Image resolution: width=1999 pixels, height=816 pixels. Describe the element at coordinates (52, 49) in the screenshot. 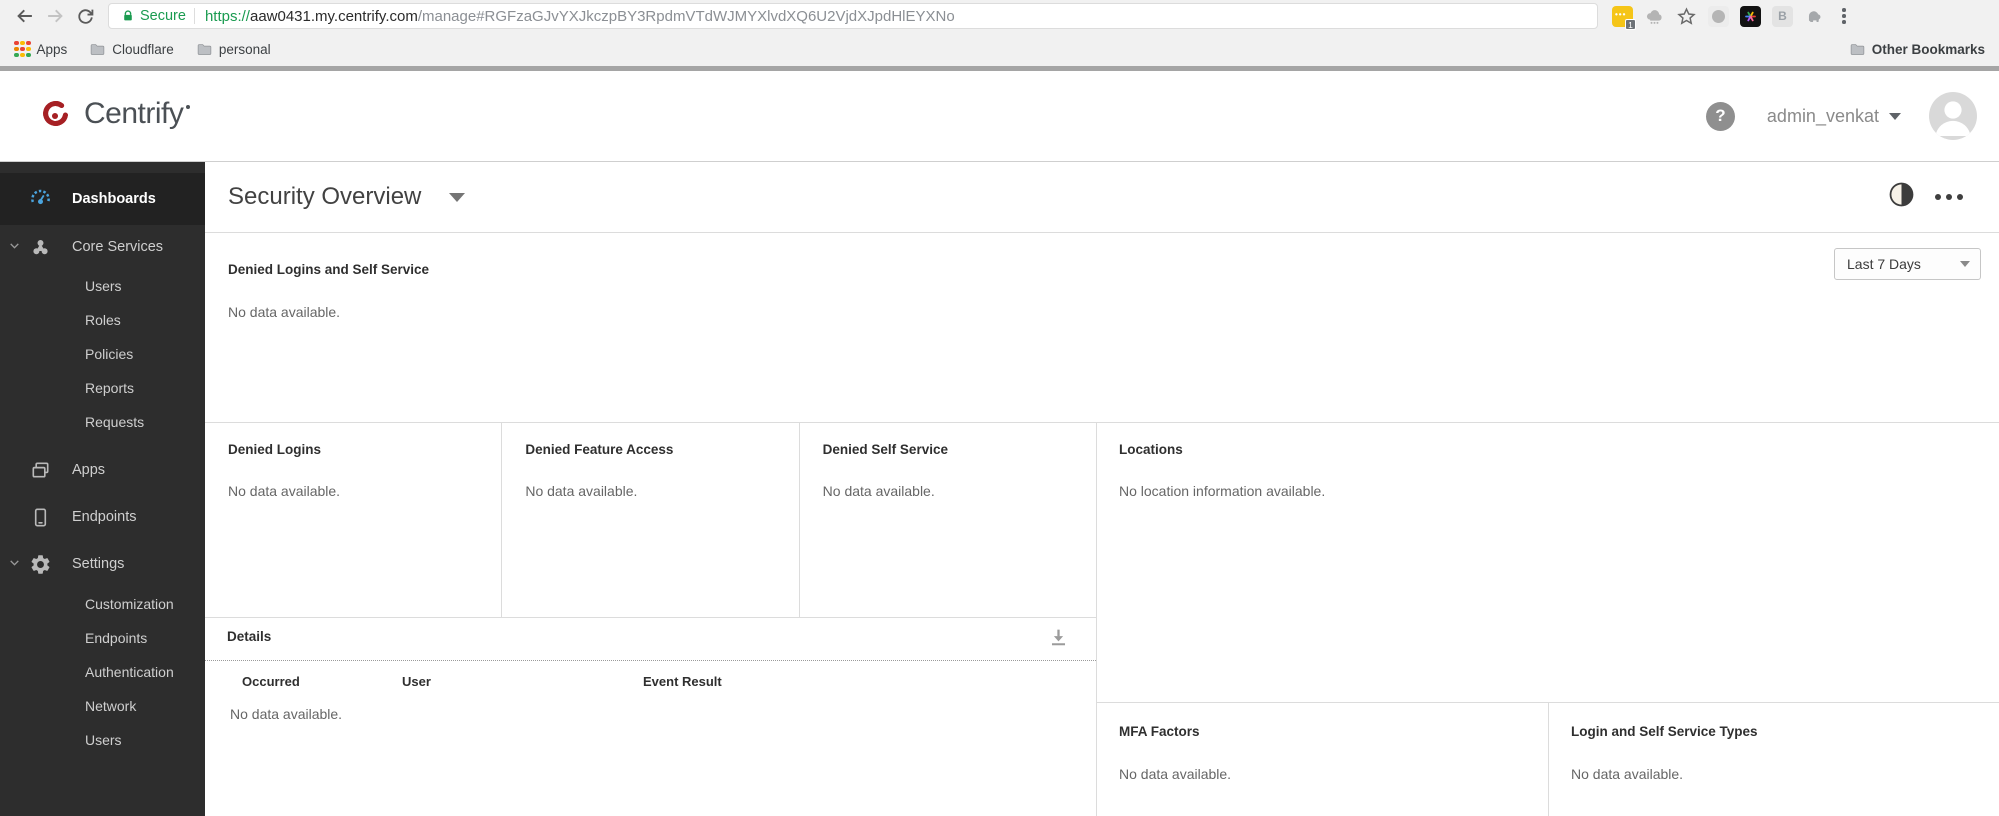

I see `bookmark-label: Apps` at that location.